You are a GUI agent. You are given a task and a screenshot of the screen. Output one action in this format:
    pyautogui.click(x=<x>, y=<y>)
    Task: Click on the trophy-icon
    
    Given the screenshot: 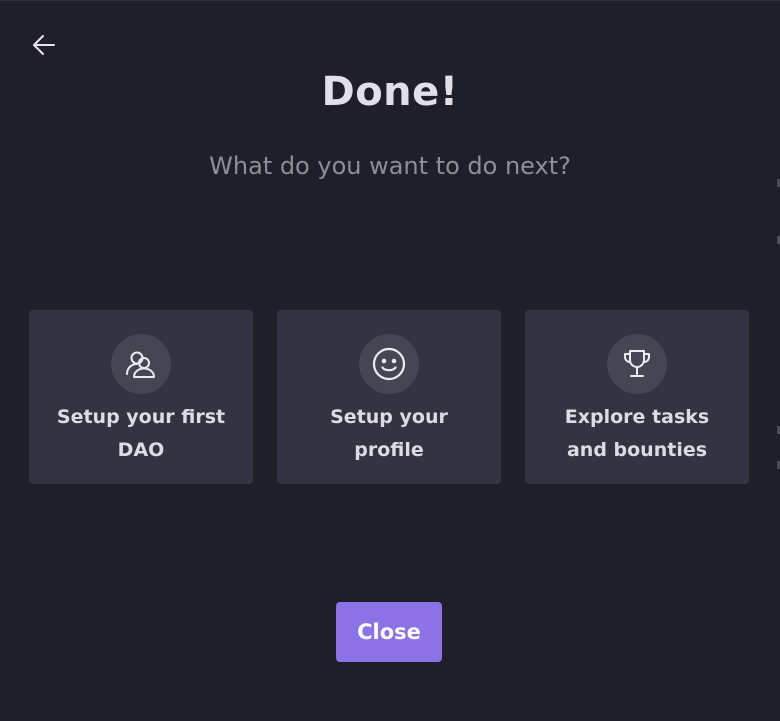 What is the action you would take?
    pyautogui.click(x=637, y=364)
    